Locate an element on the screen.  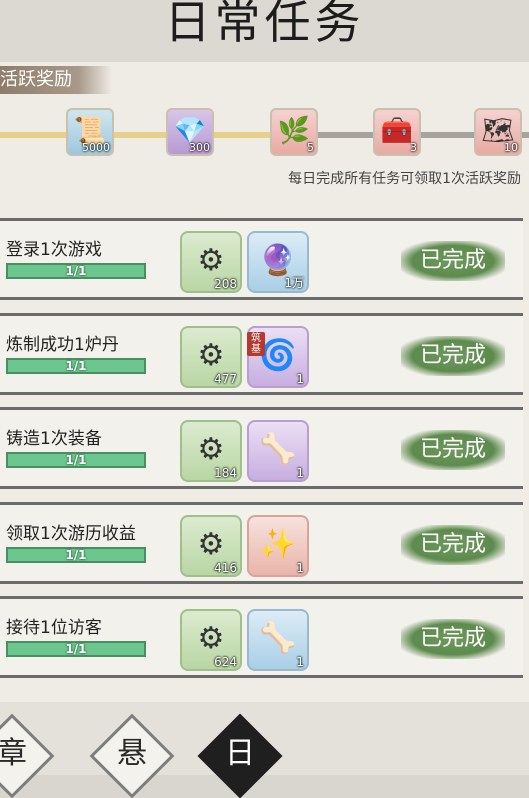
reward-item: ✨ 1 is located at coordinates (278, 546).